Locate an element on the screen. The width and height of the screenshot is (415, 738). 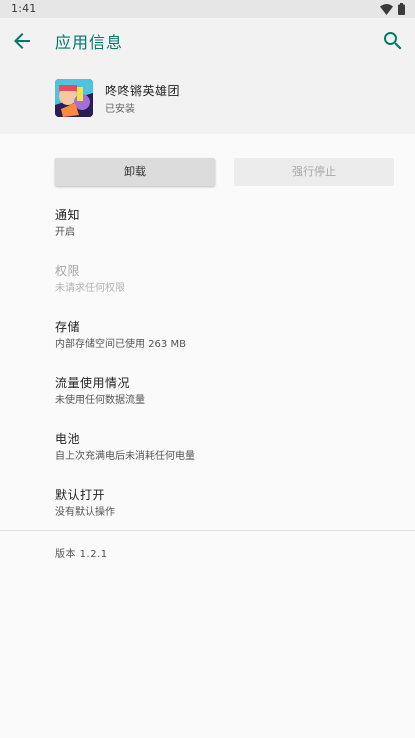
divider is located at coordinates (207, 530).